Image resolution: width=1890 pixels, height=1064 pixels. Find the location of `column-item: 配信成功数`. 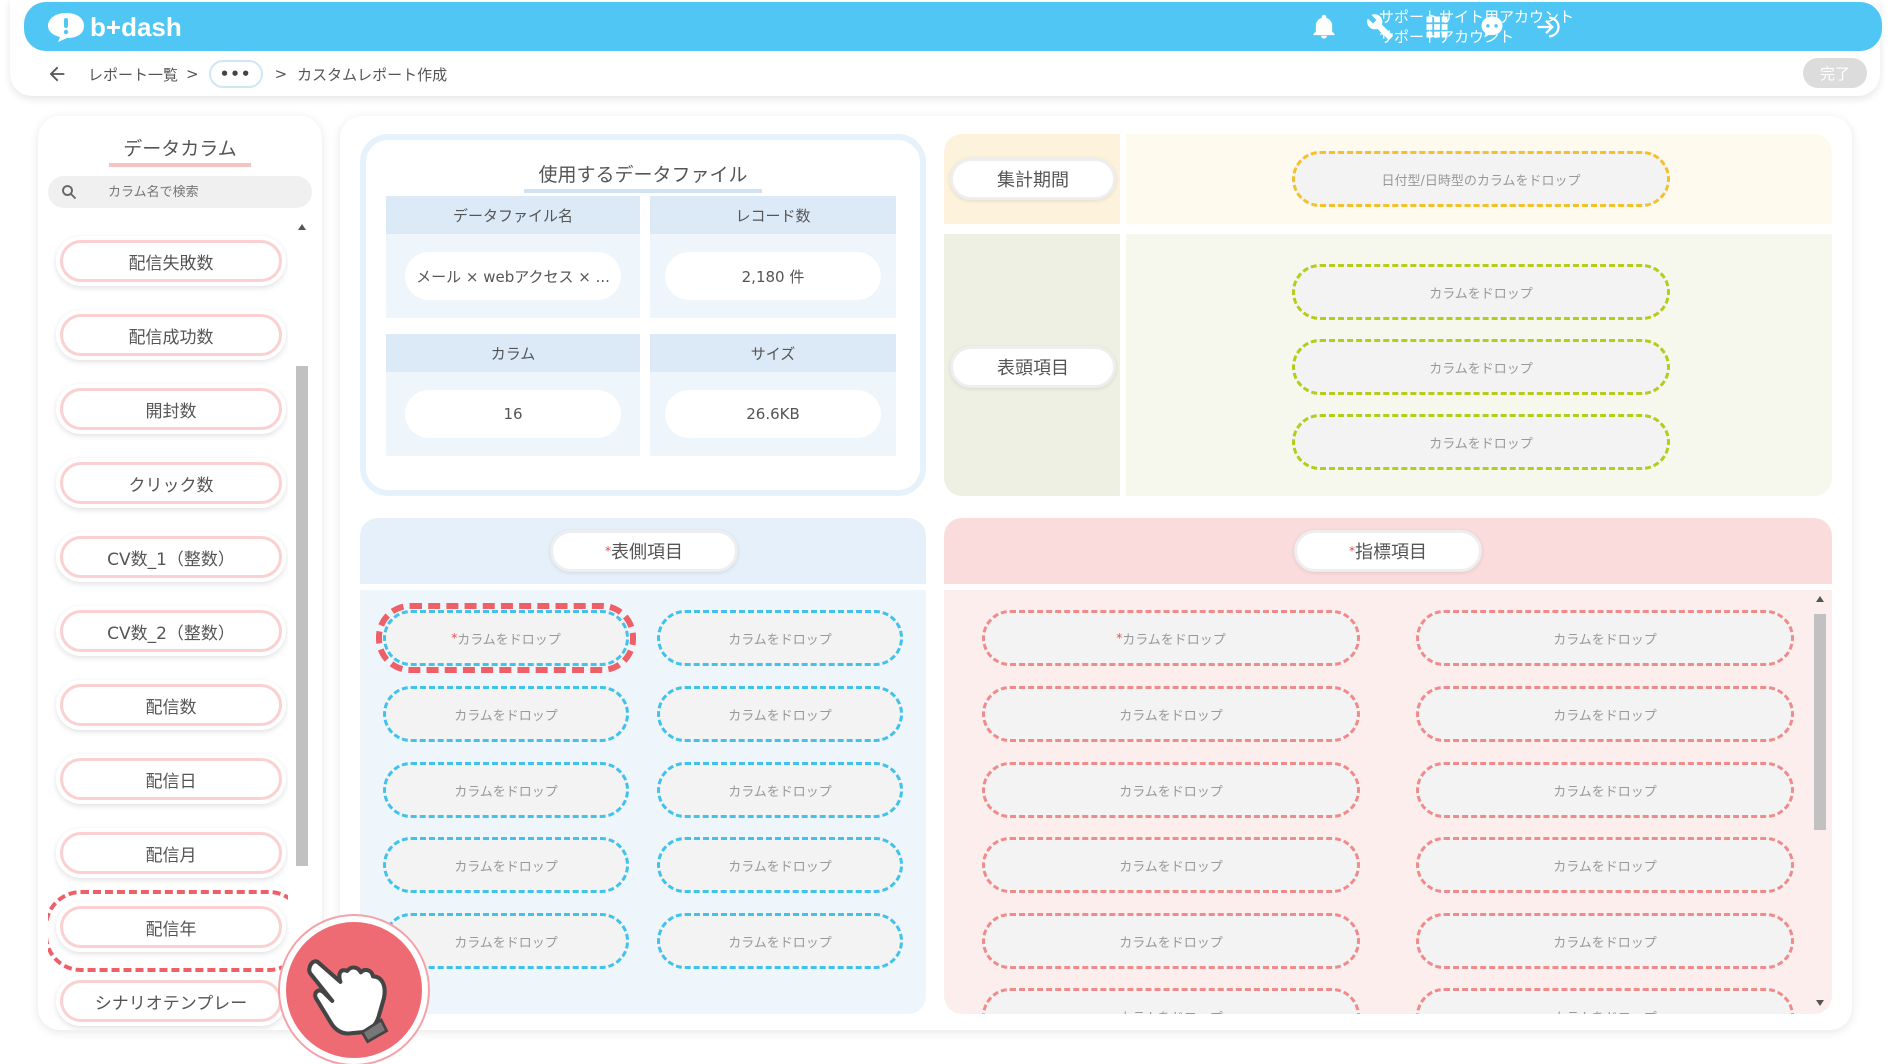

column-item: 配信成功数 is located at coordinates (171, 335).